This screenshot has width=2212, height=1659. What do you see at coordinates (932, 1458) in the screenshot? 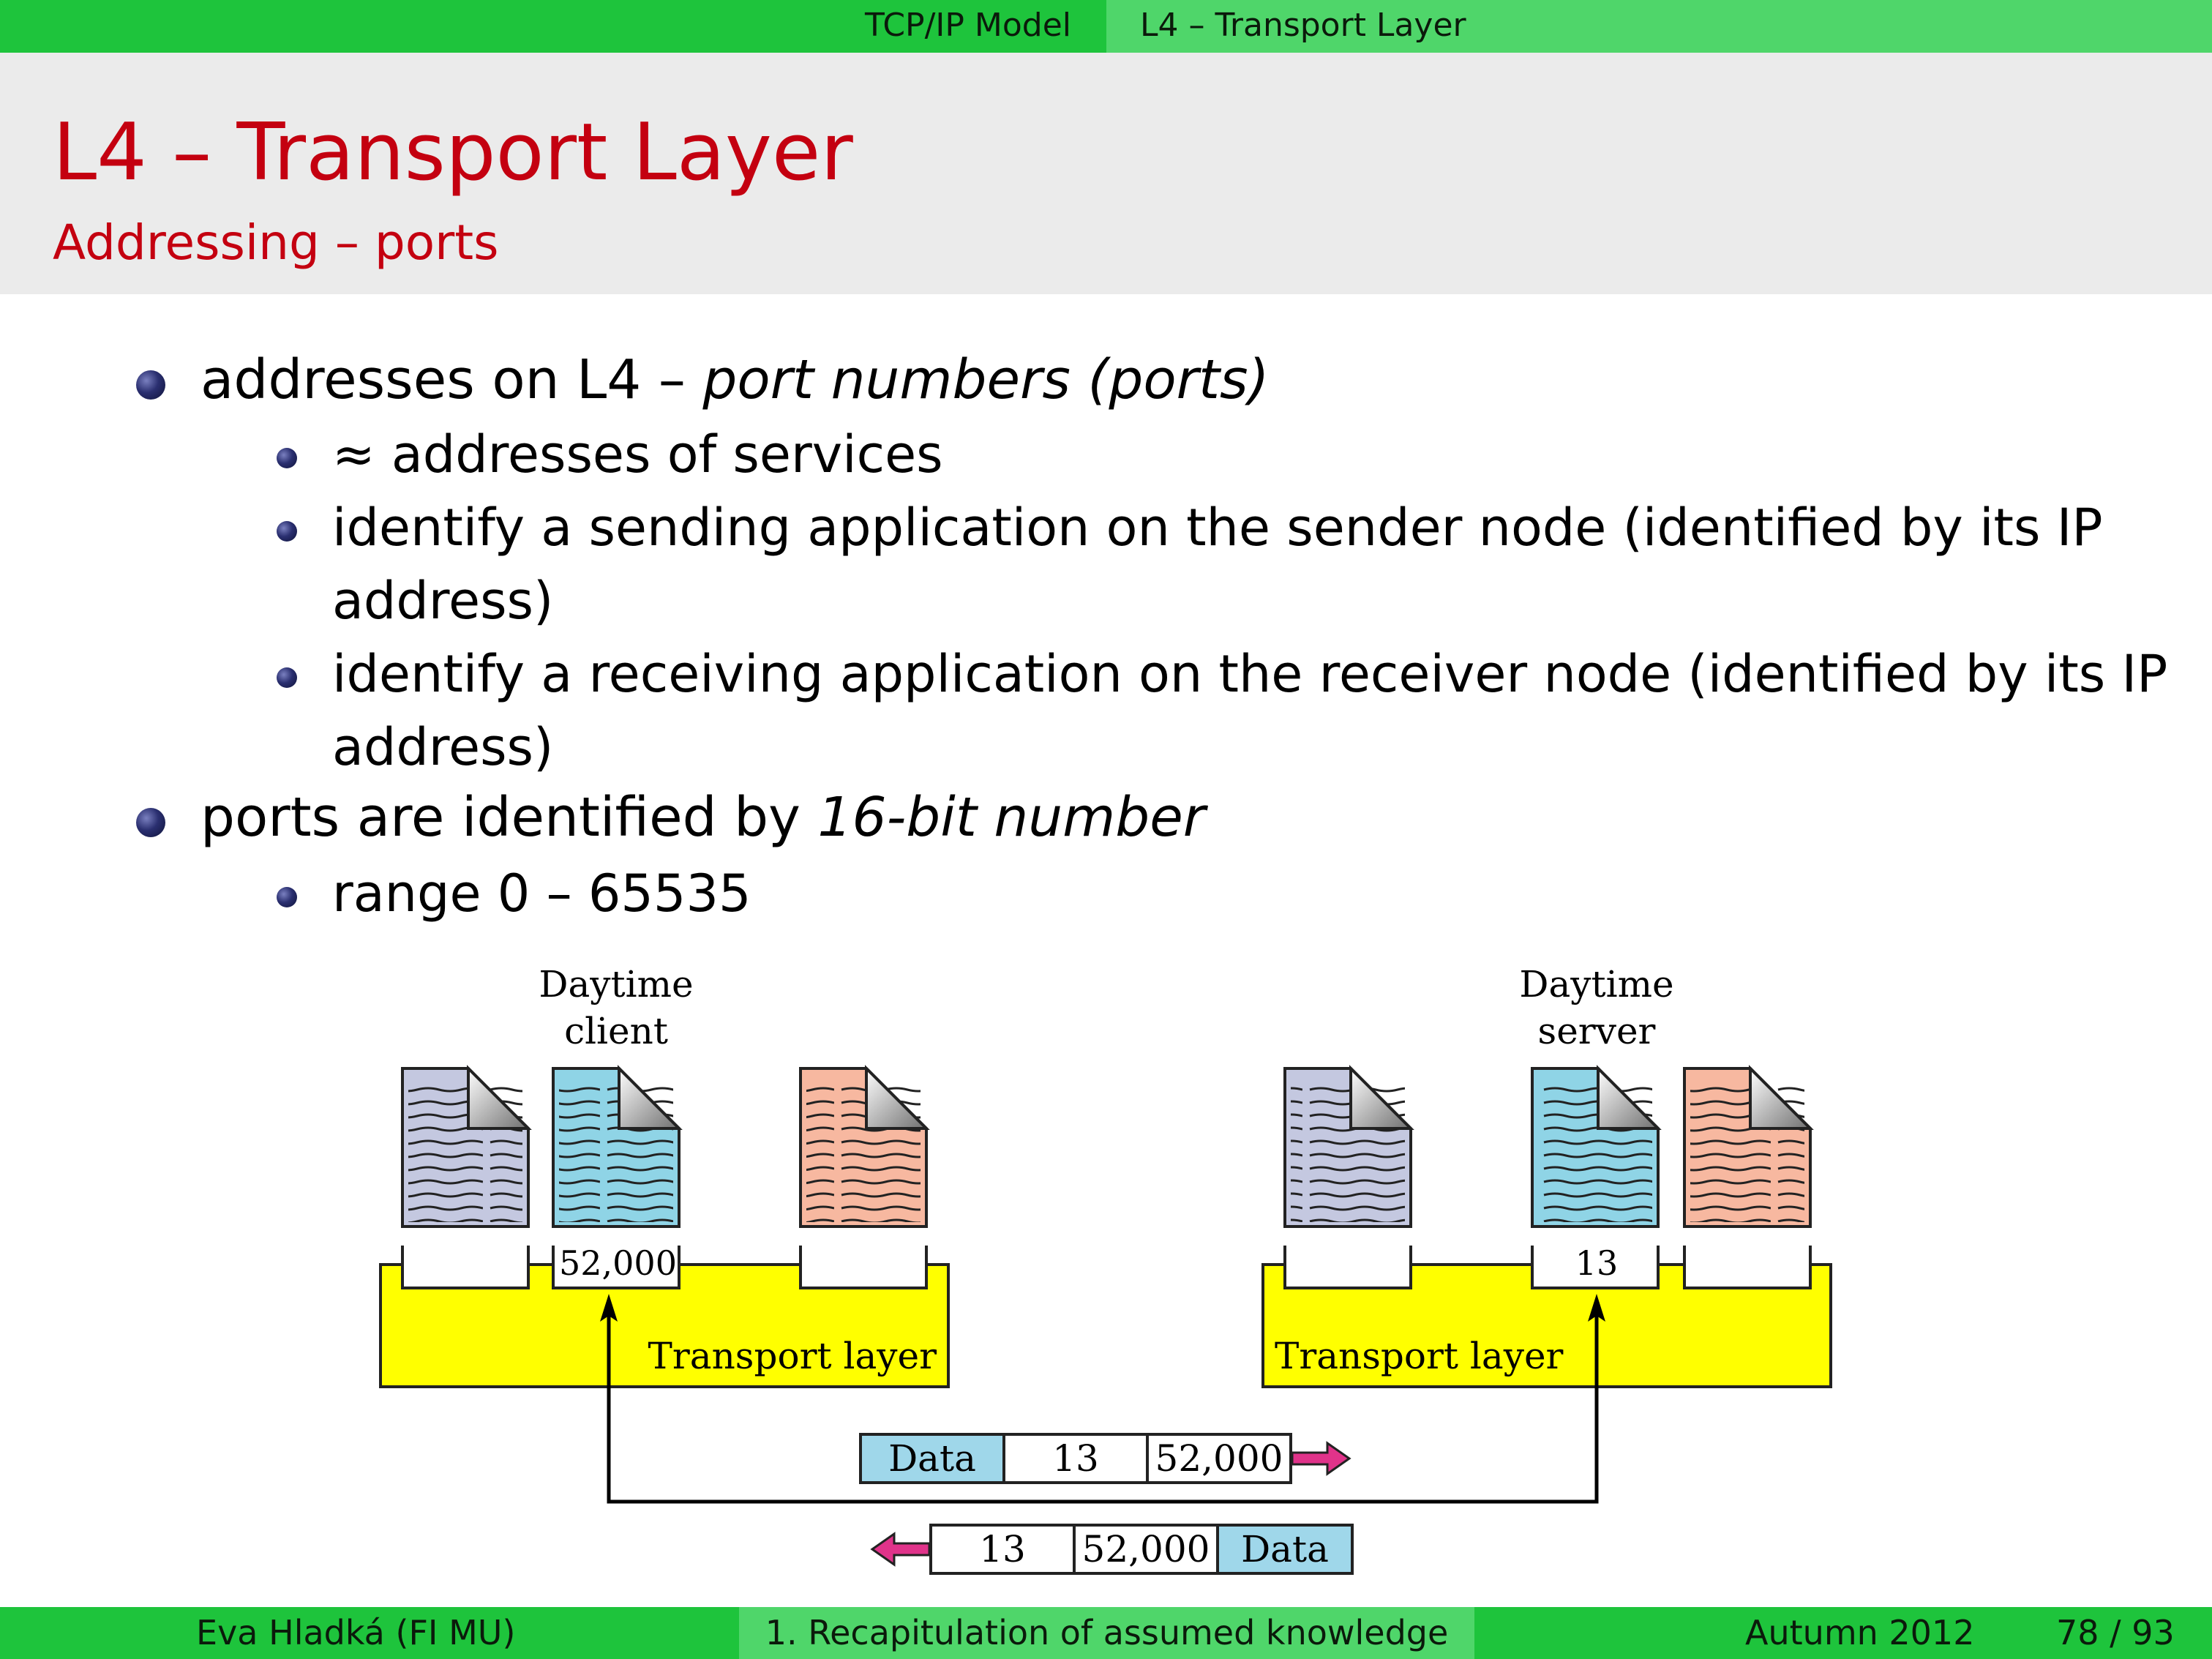
I see `request-data-cell: Data` at bounding box center [932, 1458].